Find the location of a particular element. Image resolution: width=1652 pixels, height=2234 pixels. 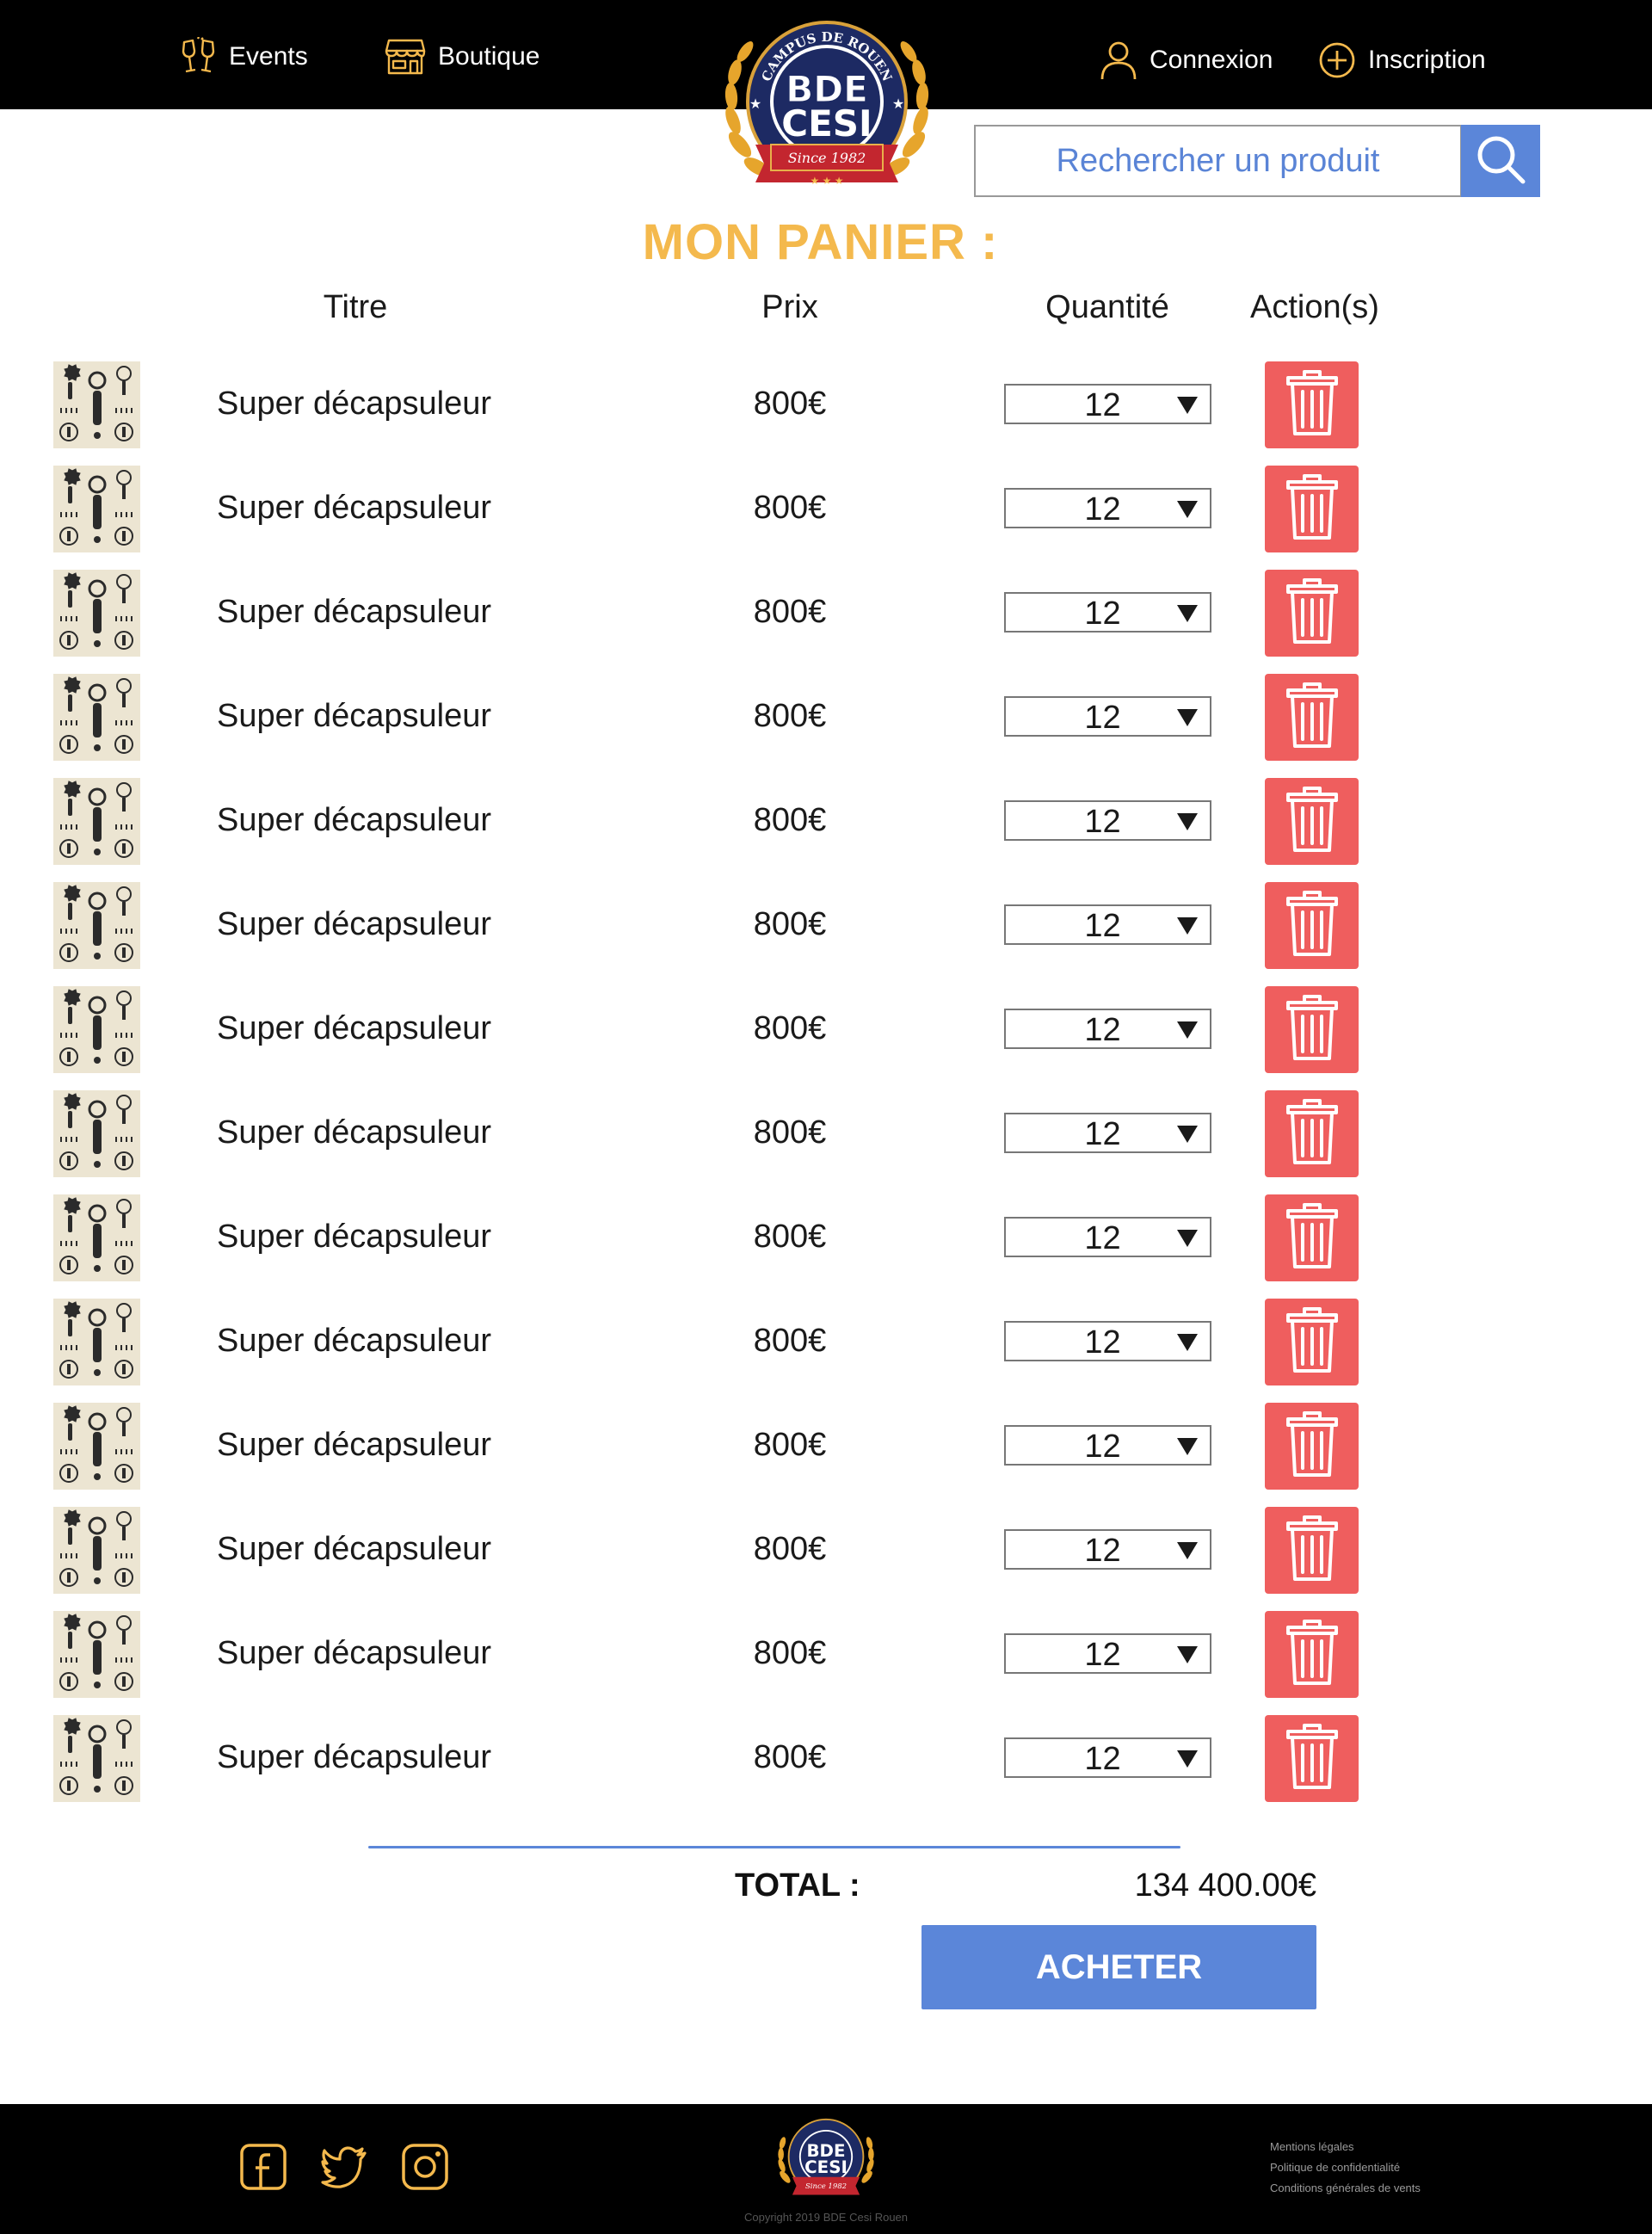

twitter-icon is located at coordinates (344, 2167).